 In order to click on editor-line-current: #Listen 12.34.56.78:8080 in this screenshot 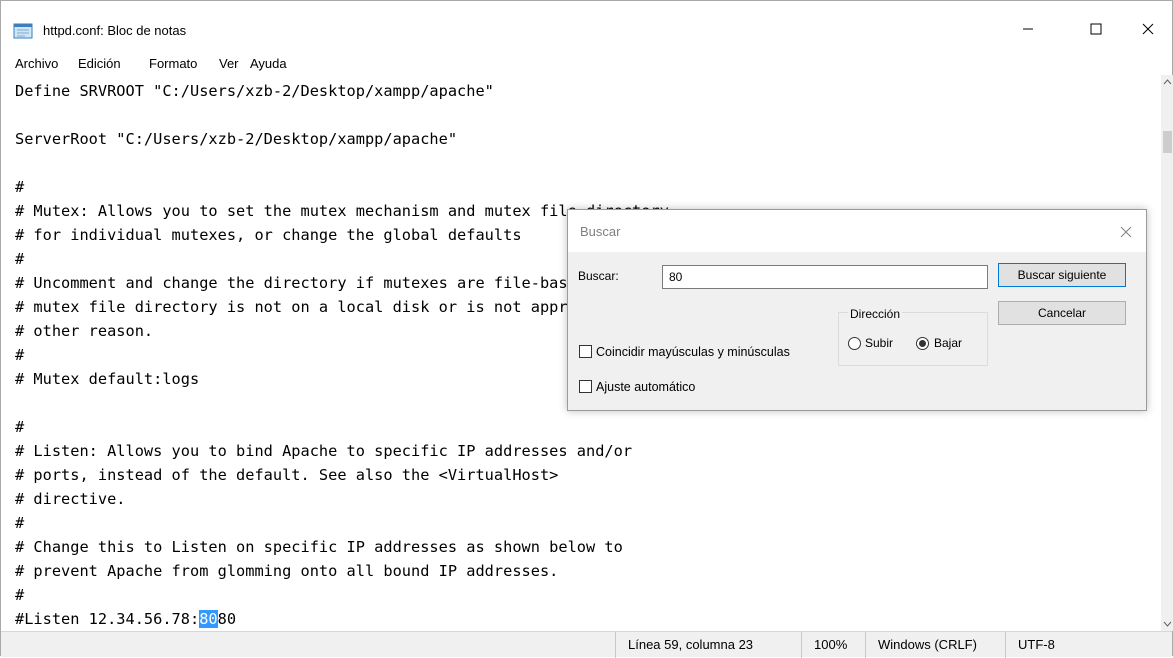, I will do `click(125, 619)`.